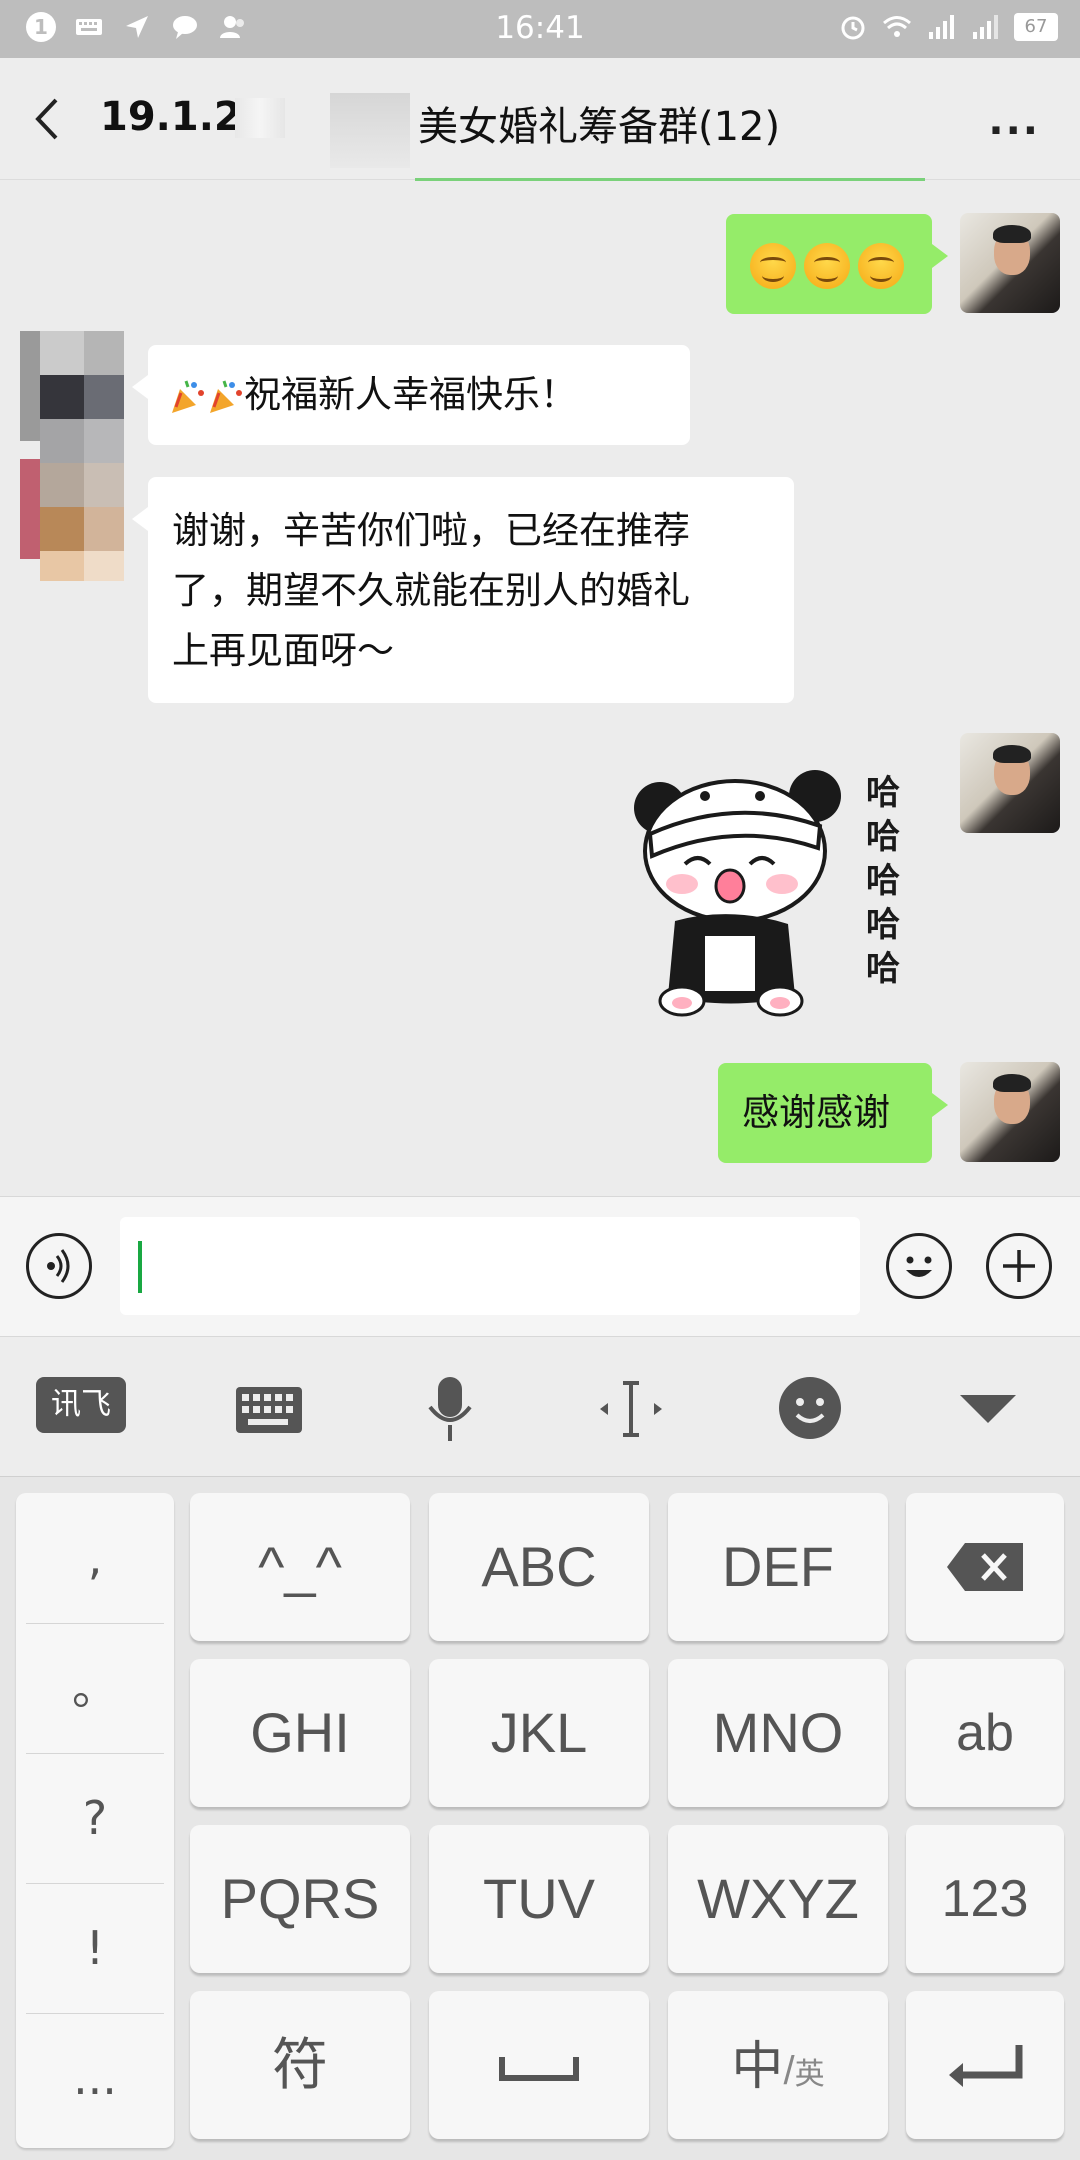  I want to click on space-key, so click(539, 2065).